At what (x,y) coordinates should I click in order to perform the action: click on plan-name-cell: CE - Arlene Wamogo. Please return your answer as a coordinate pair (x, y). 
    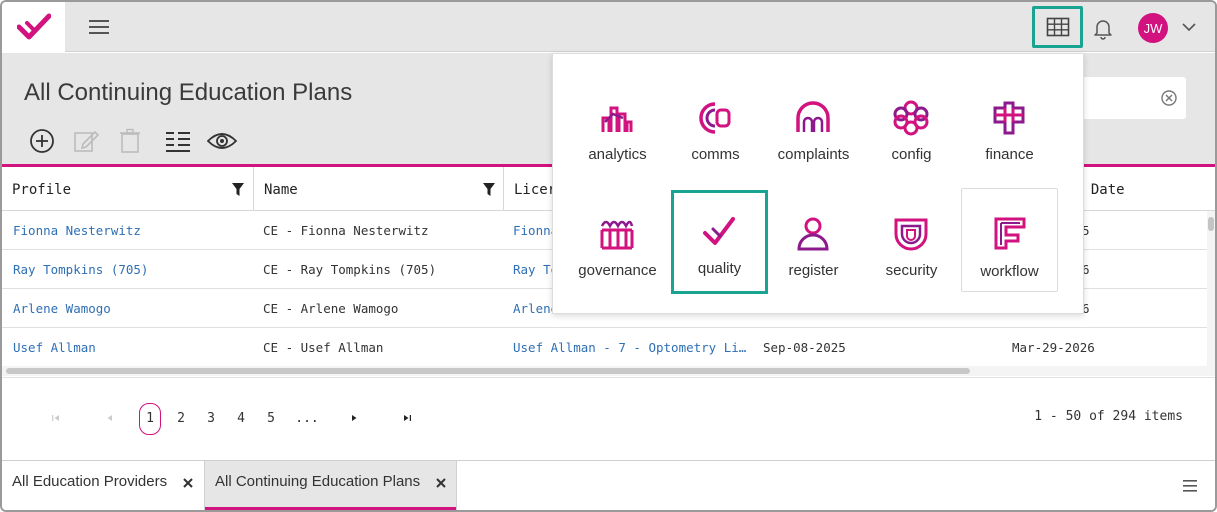
    Looking at the image, I should click on (331, 308).